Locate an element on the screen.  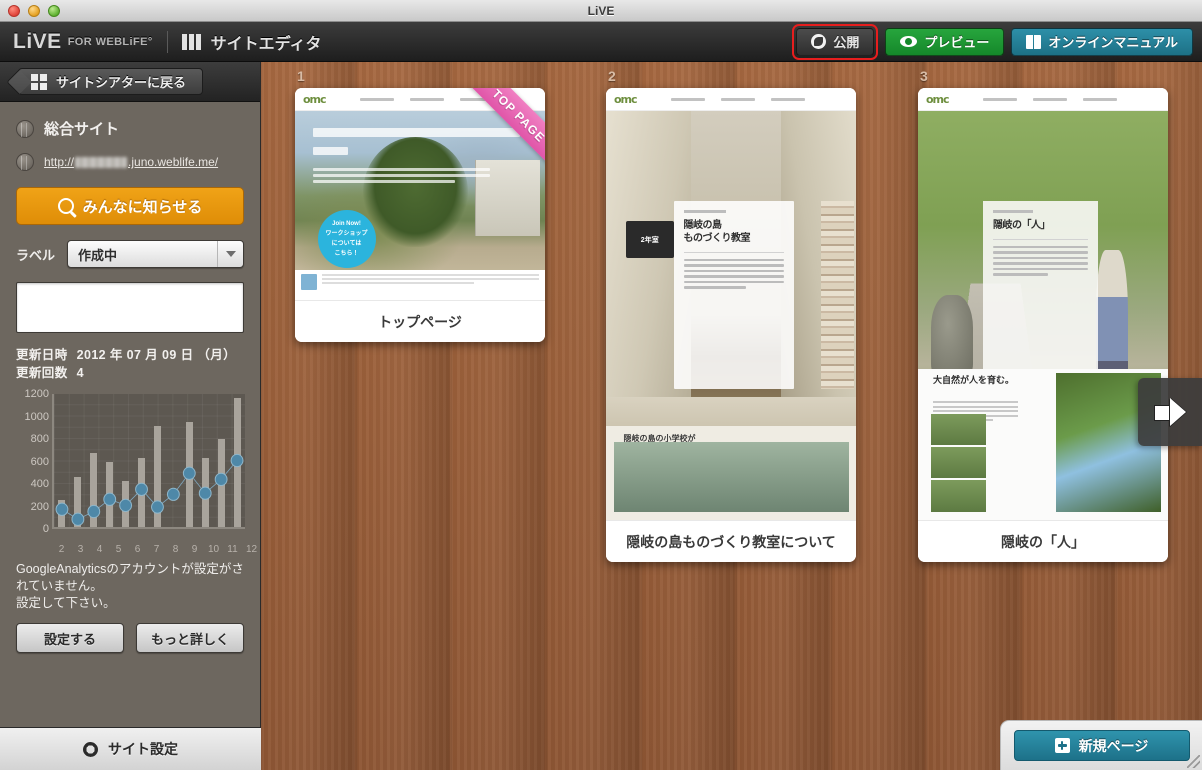
page-preview-2: omc 2年室 隠岐の島 ものづくり教室 隠岐の島の小学校が is located at coordinates (731, 304).